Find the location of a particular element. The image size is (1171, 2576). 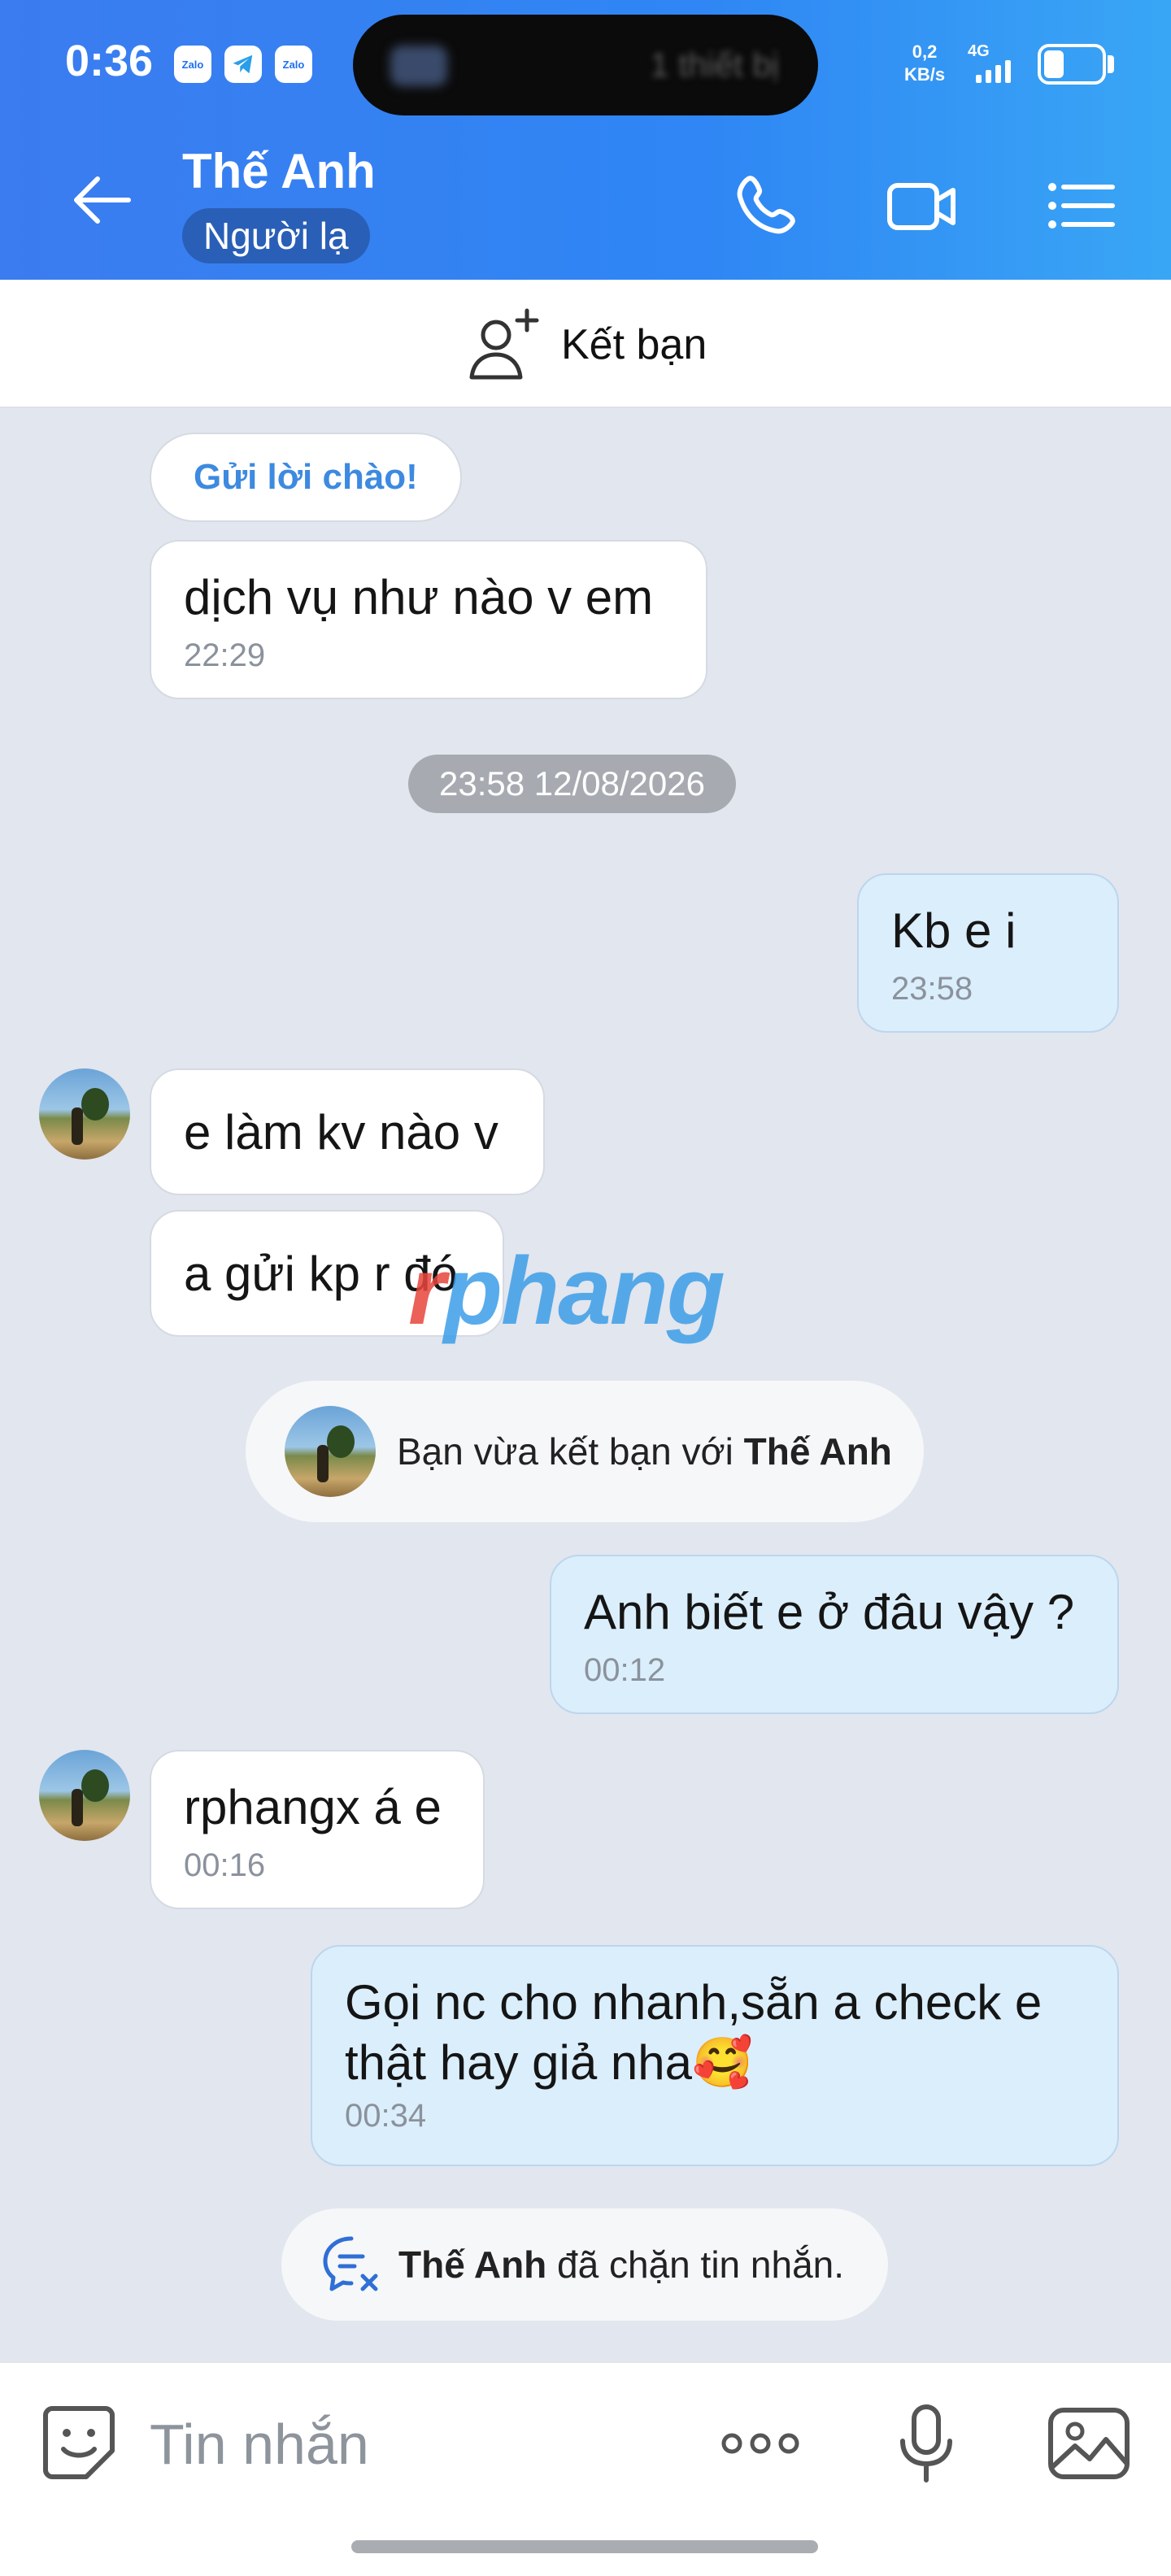

add-friend-icon is located at coordinates (504, 344).